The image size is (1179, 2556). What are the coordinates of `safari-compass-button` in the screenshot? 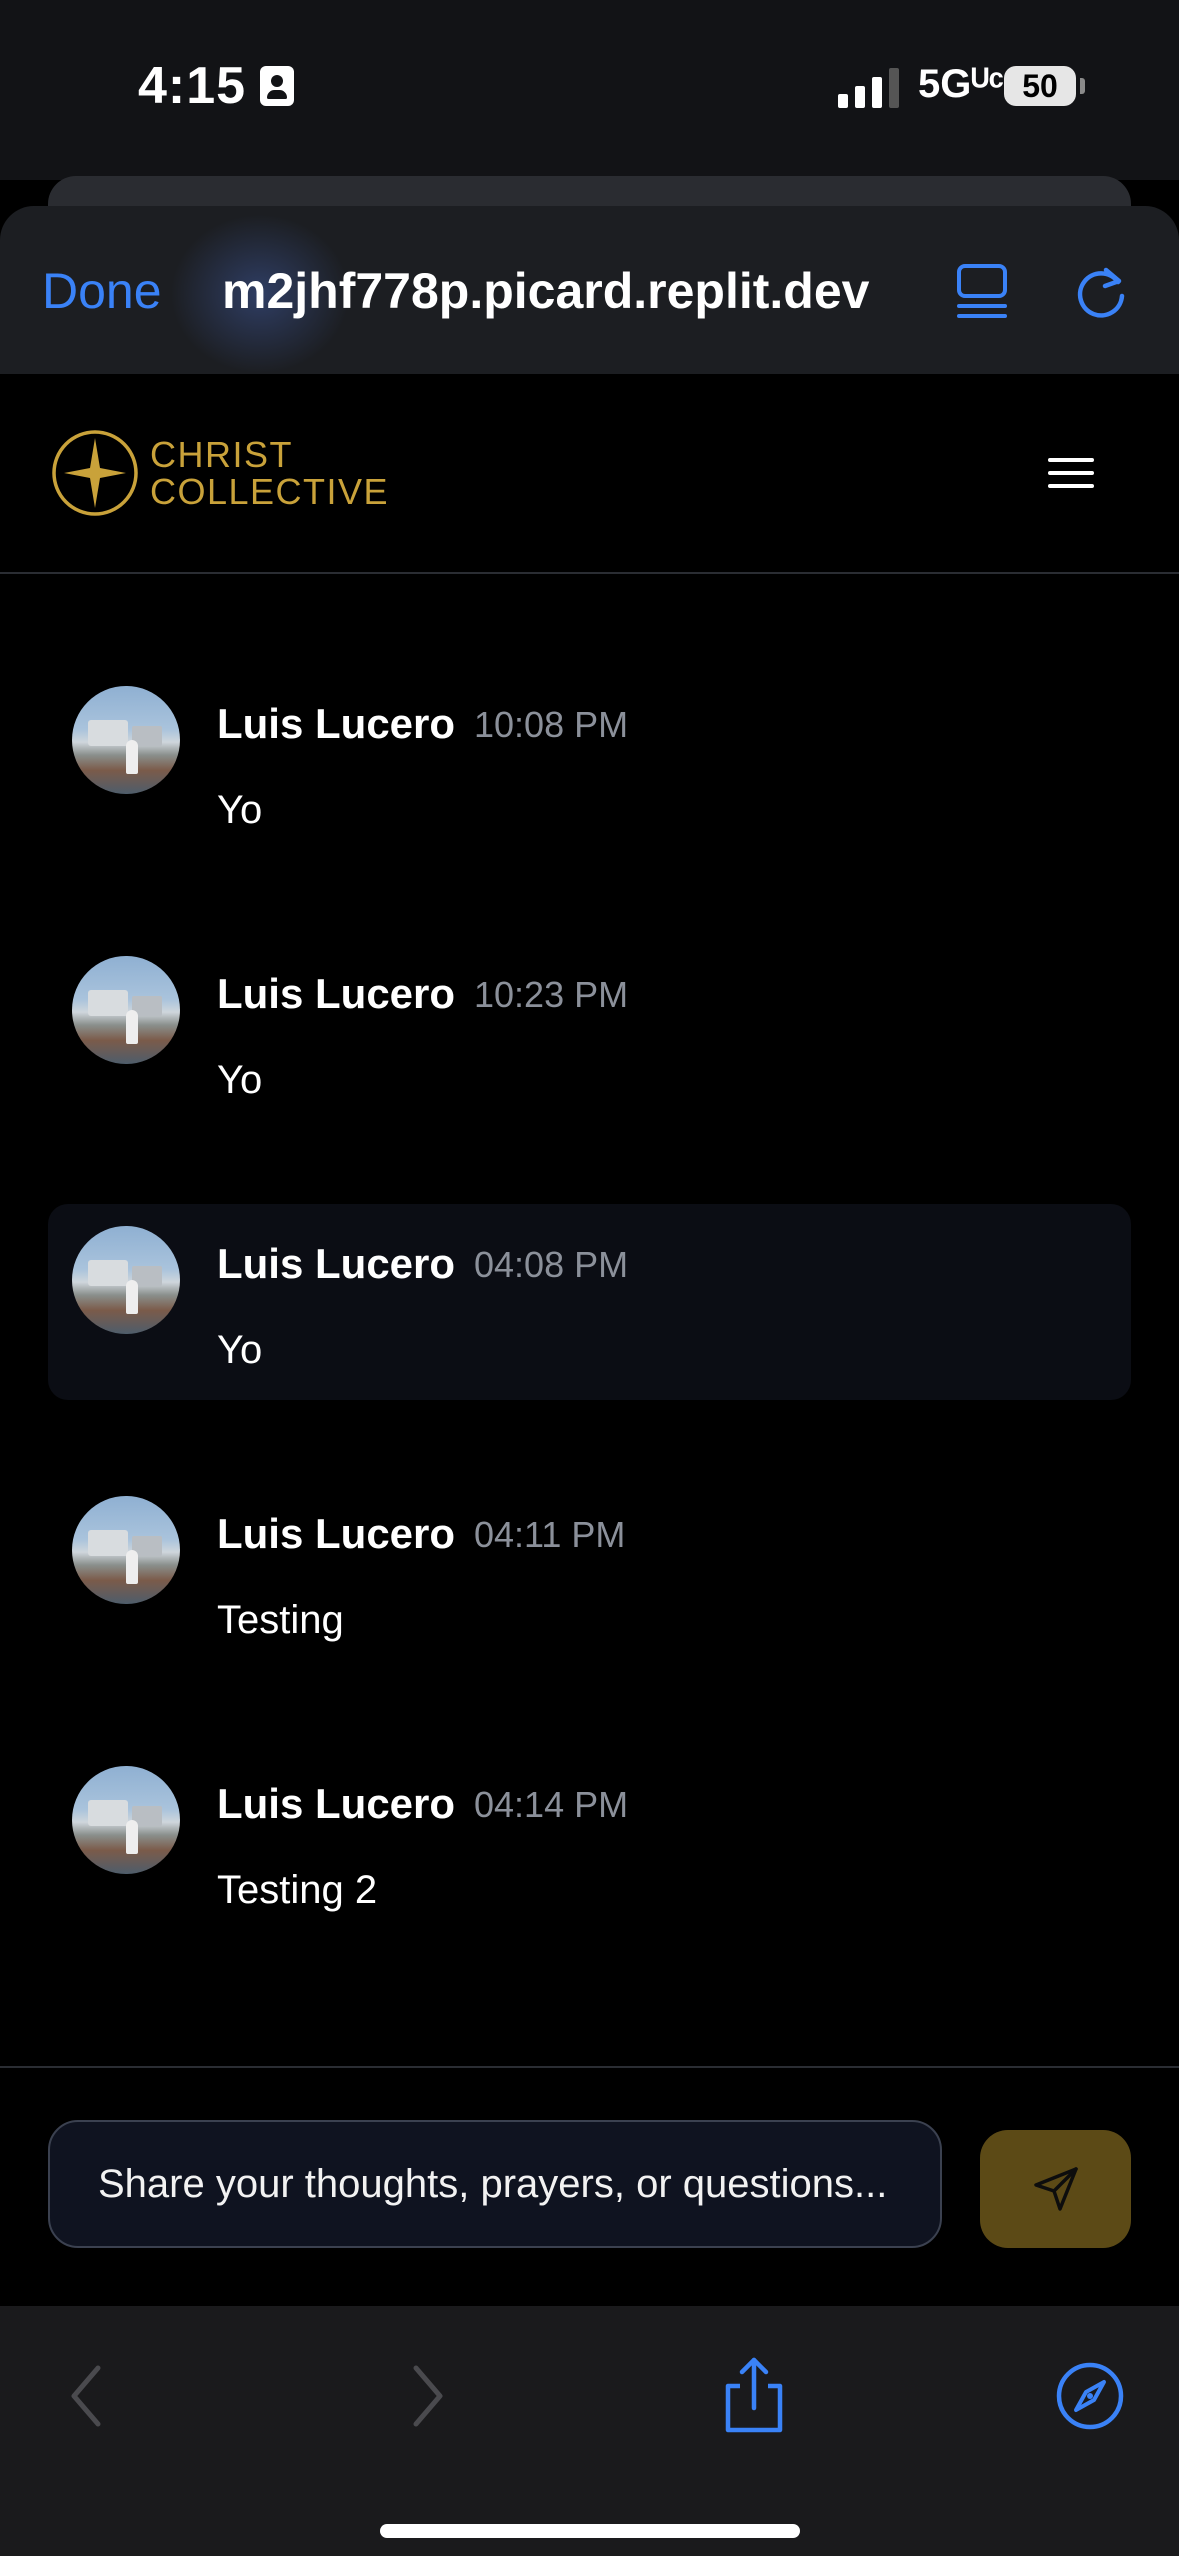 It's located at (1090, 2396).